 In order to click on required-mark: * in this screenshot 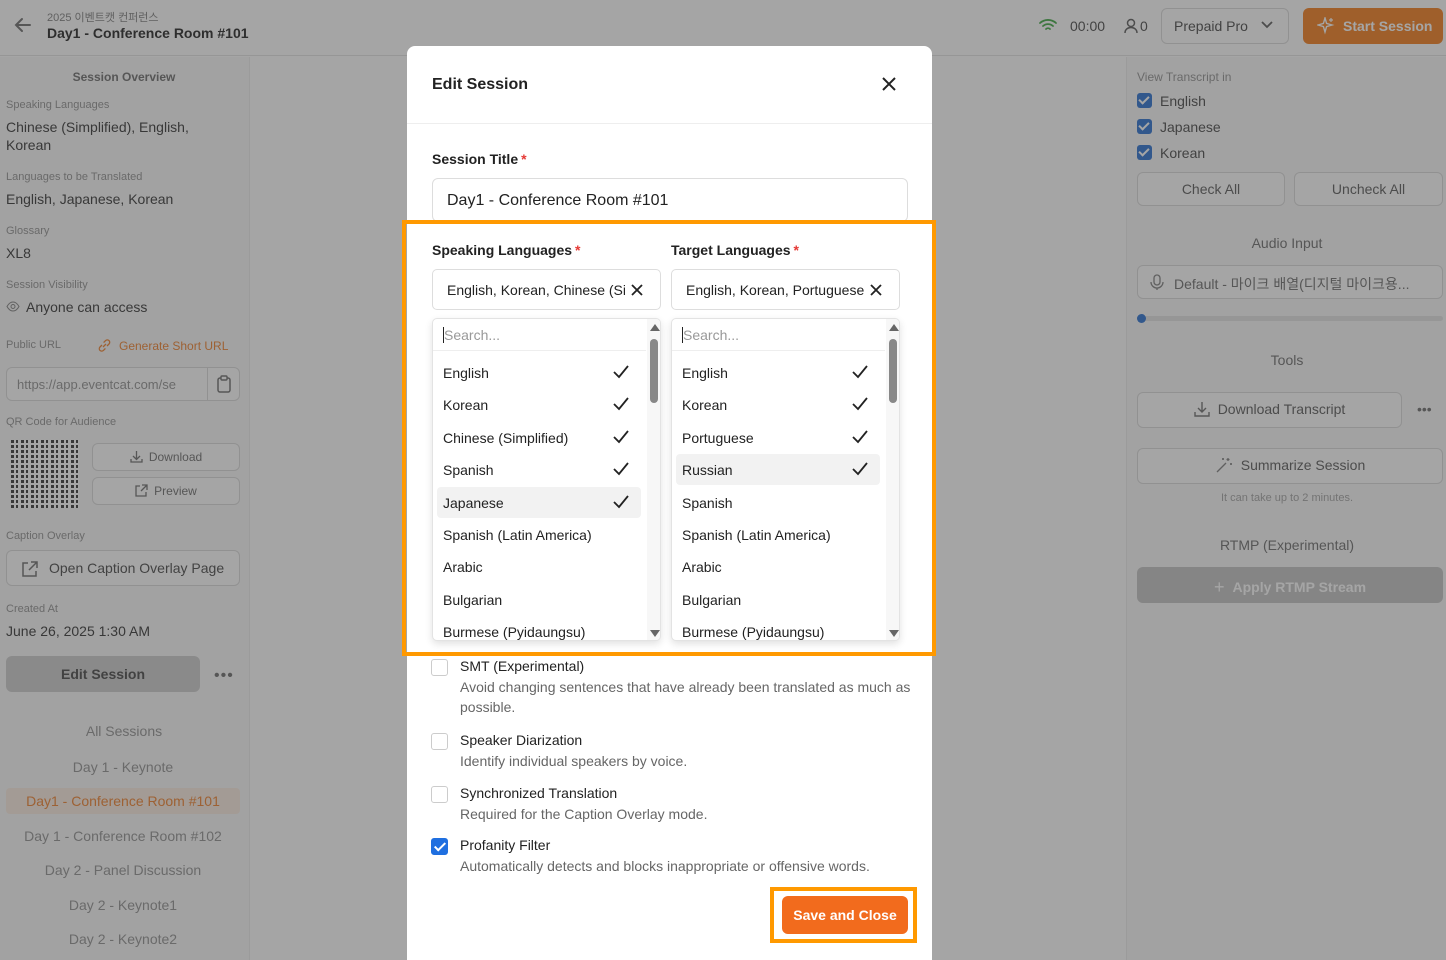, I will do `click(524, 159)`.